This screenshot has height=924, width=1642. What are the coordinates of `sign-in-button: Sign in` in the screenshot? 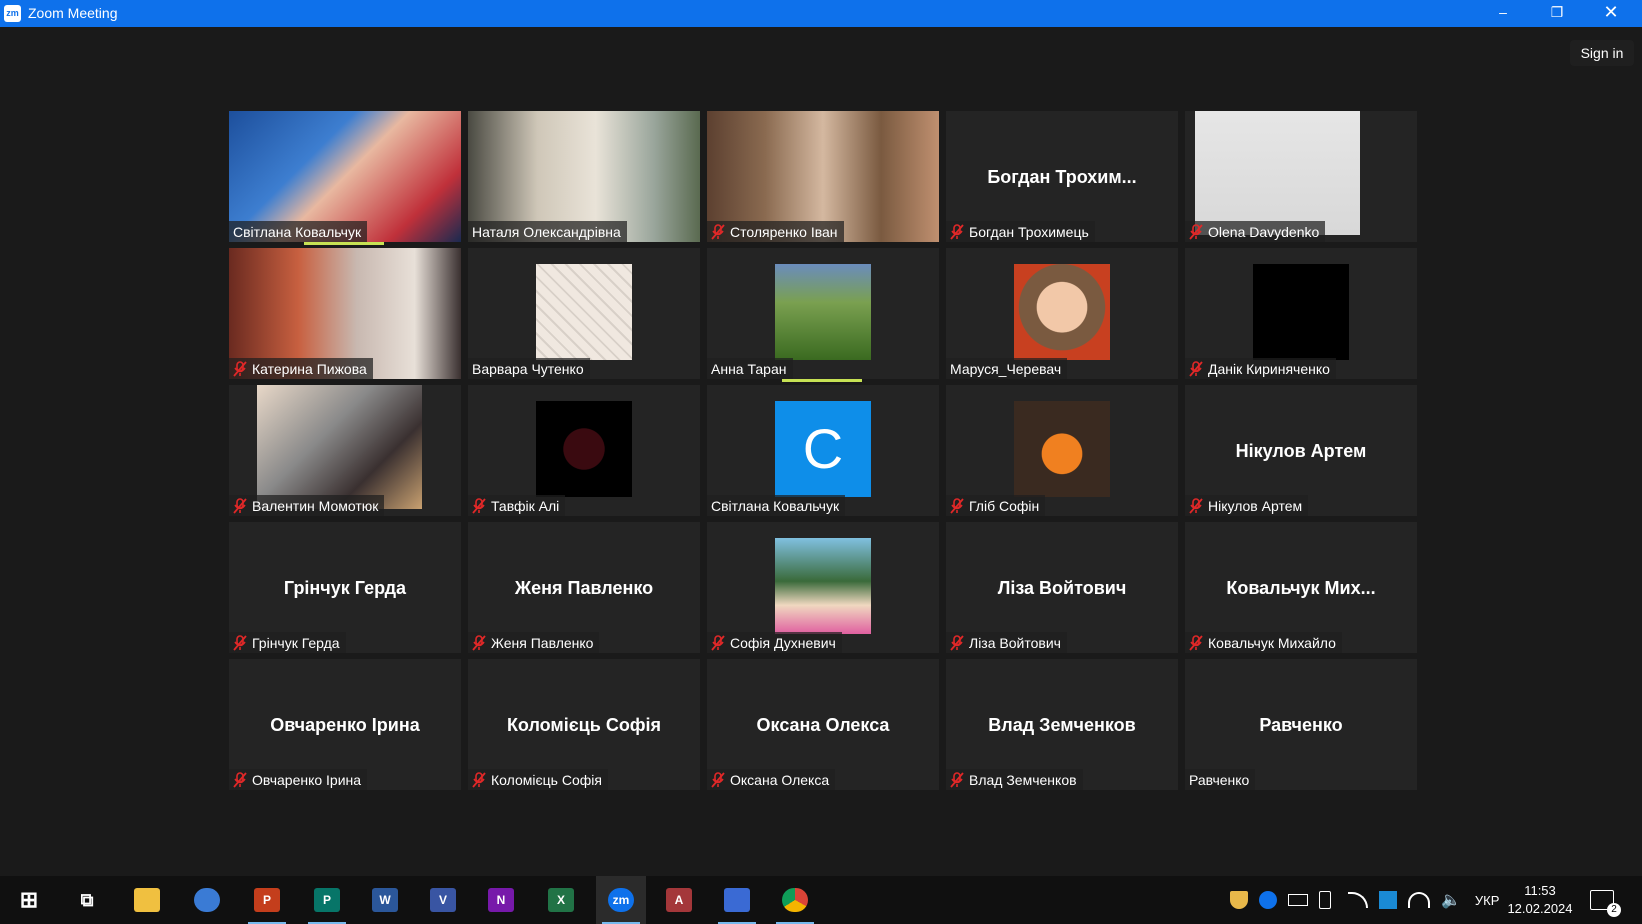 It's located at (1602, 53).